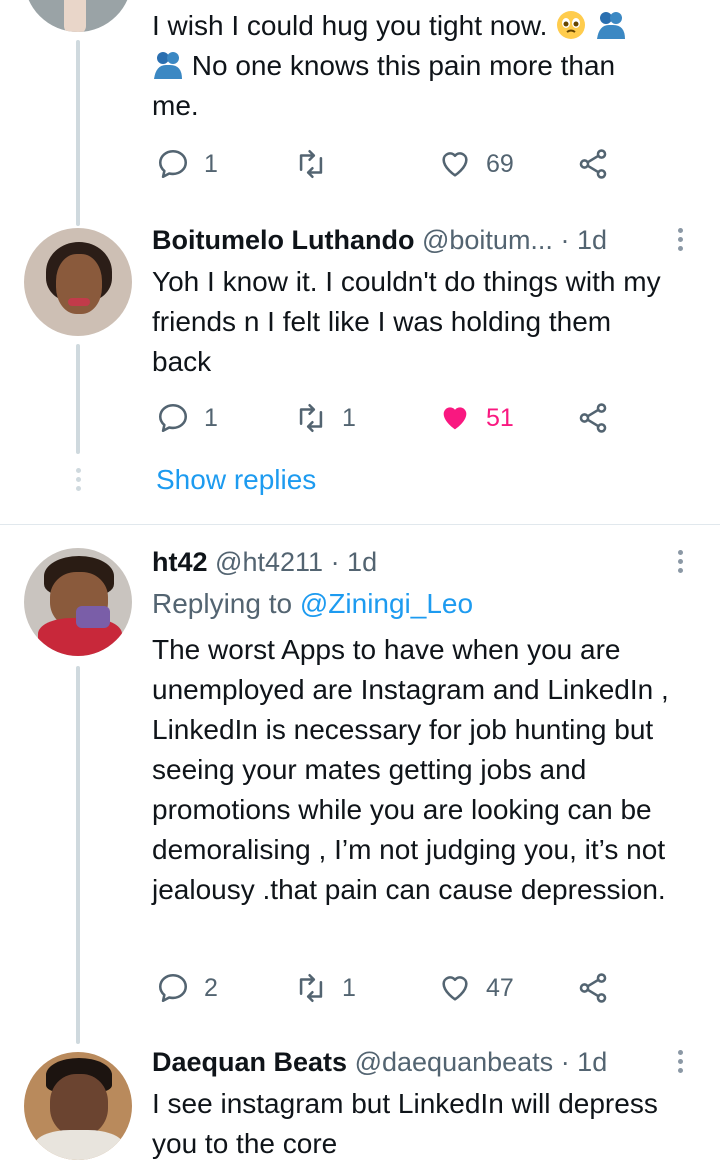 This screenshot has height=1164, width=720. I want to click on display-name: Daequan Beats, so click(249, 1062).